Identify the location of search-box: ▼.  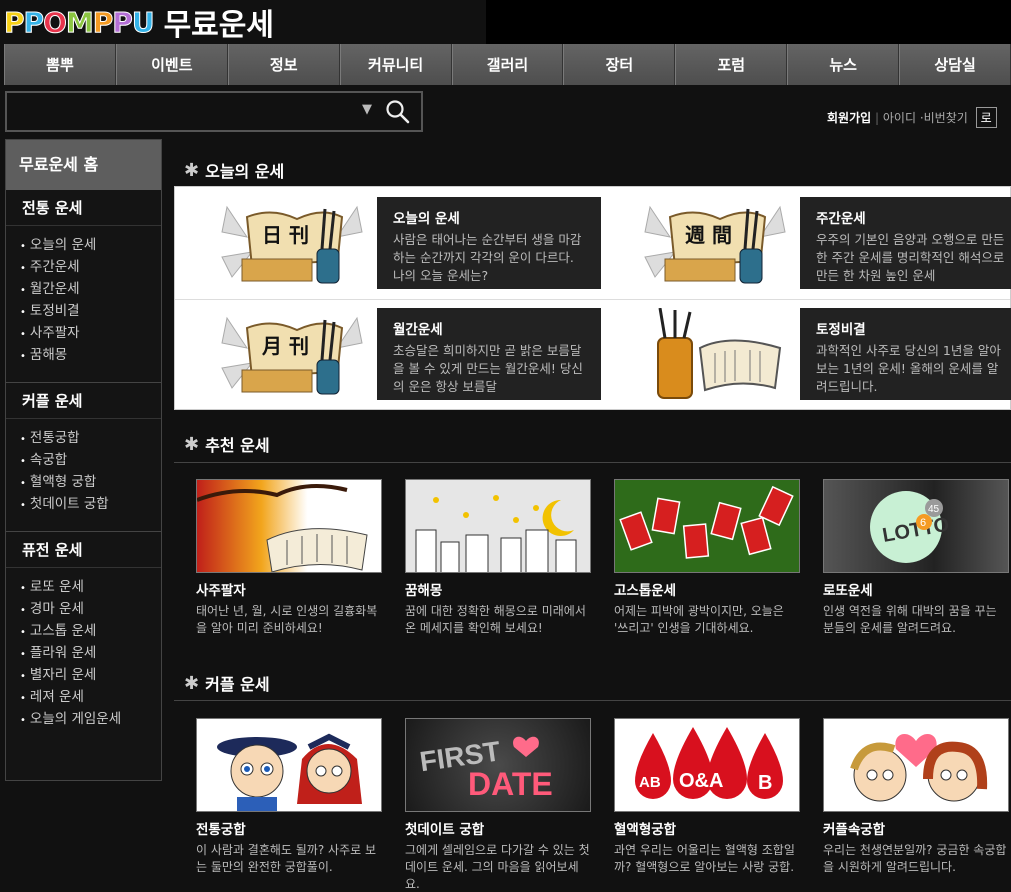
(214, 111).